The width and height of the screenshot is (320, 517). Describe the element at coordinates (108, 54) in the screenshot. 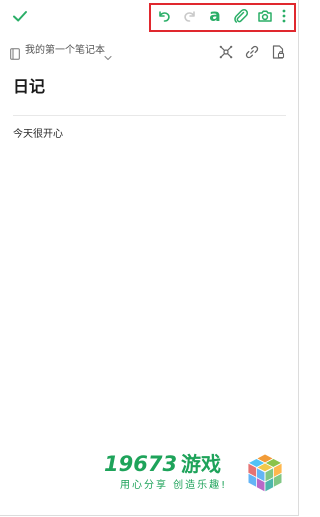

I see `chevron-down-icon` at that location.